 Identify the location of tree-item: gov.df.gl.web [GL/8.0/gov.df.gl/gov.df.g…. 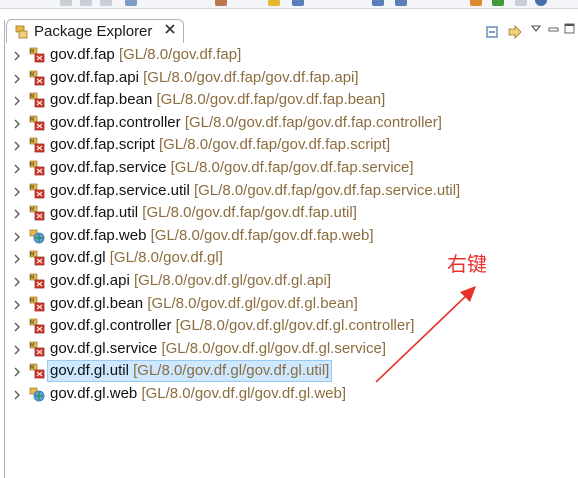
(289, 394).